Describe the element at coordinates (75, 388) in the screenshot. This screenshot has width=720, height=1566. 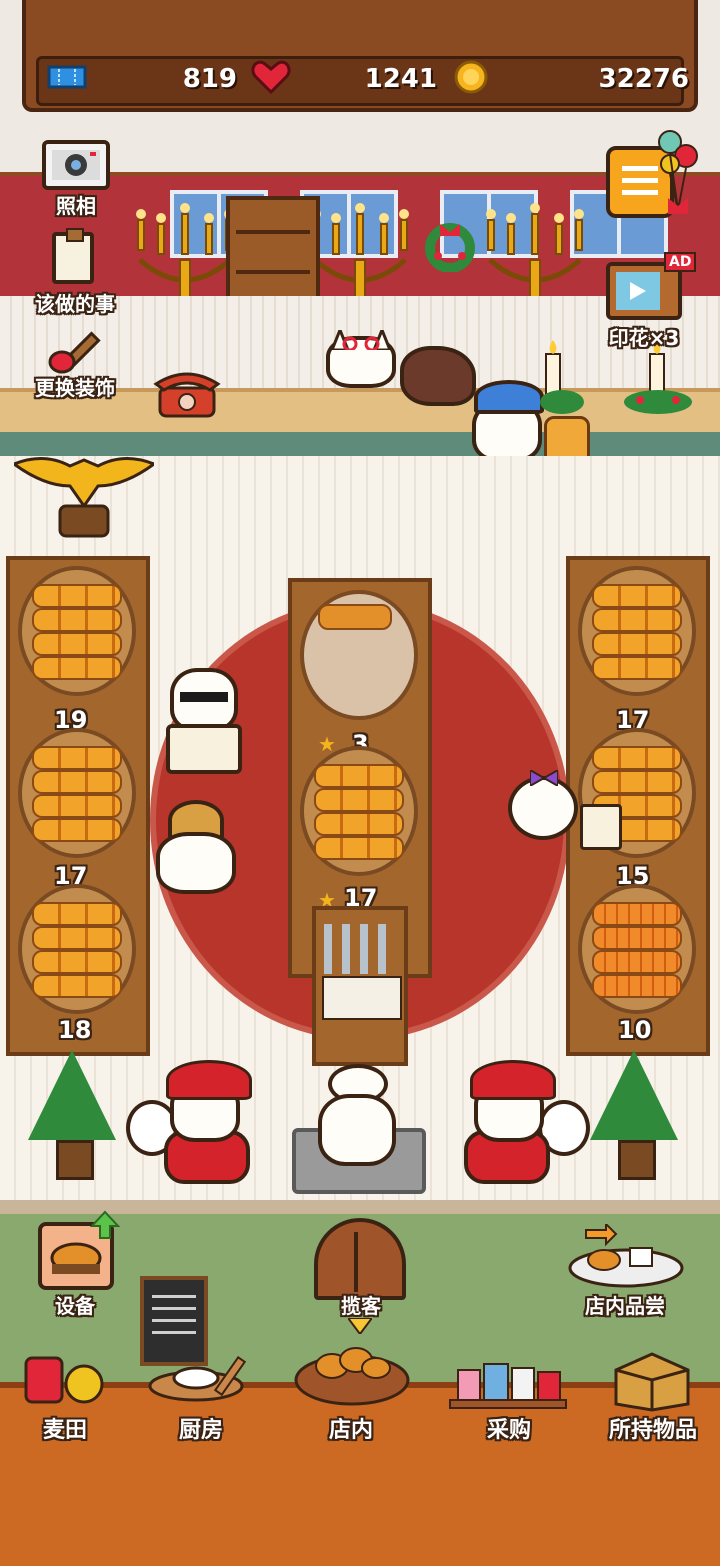
I see `decor-label: 更换装饰` at that location.